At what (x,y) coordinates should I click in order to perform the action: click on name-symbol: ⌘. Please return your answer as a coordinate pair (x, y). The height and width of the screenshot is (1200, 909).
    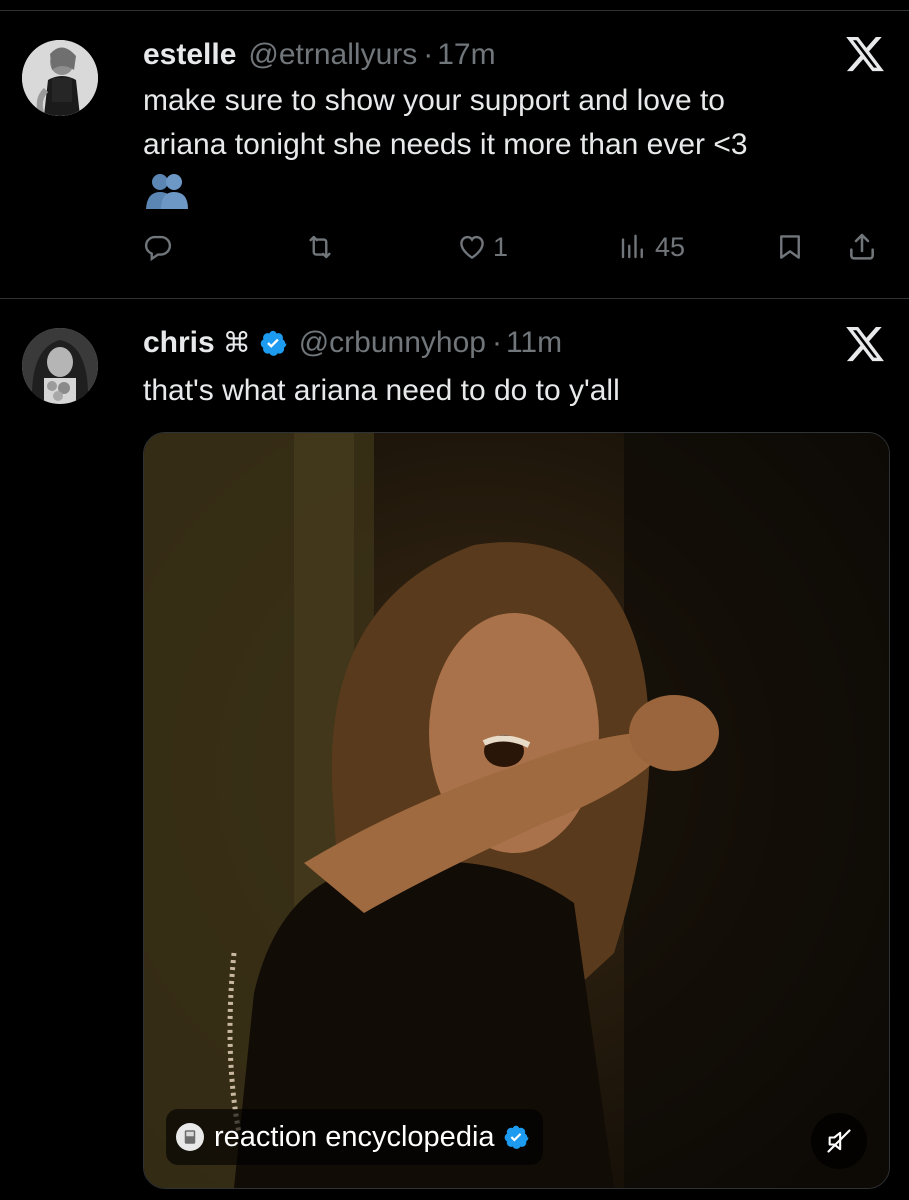
    Looking at the image, I should click on (236, 342).